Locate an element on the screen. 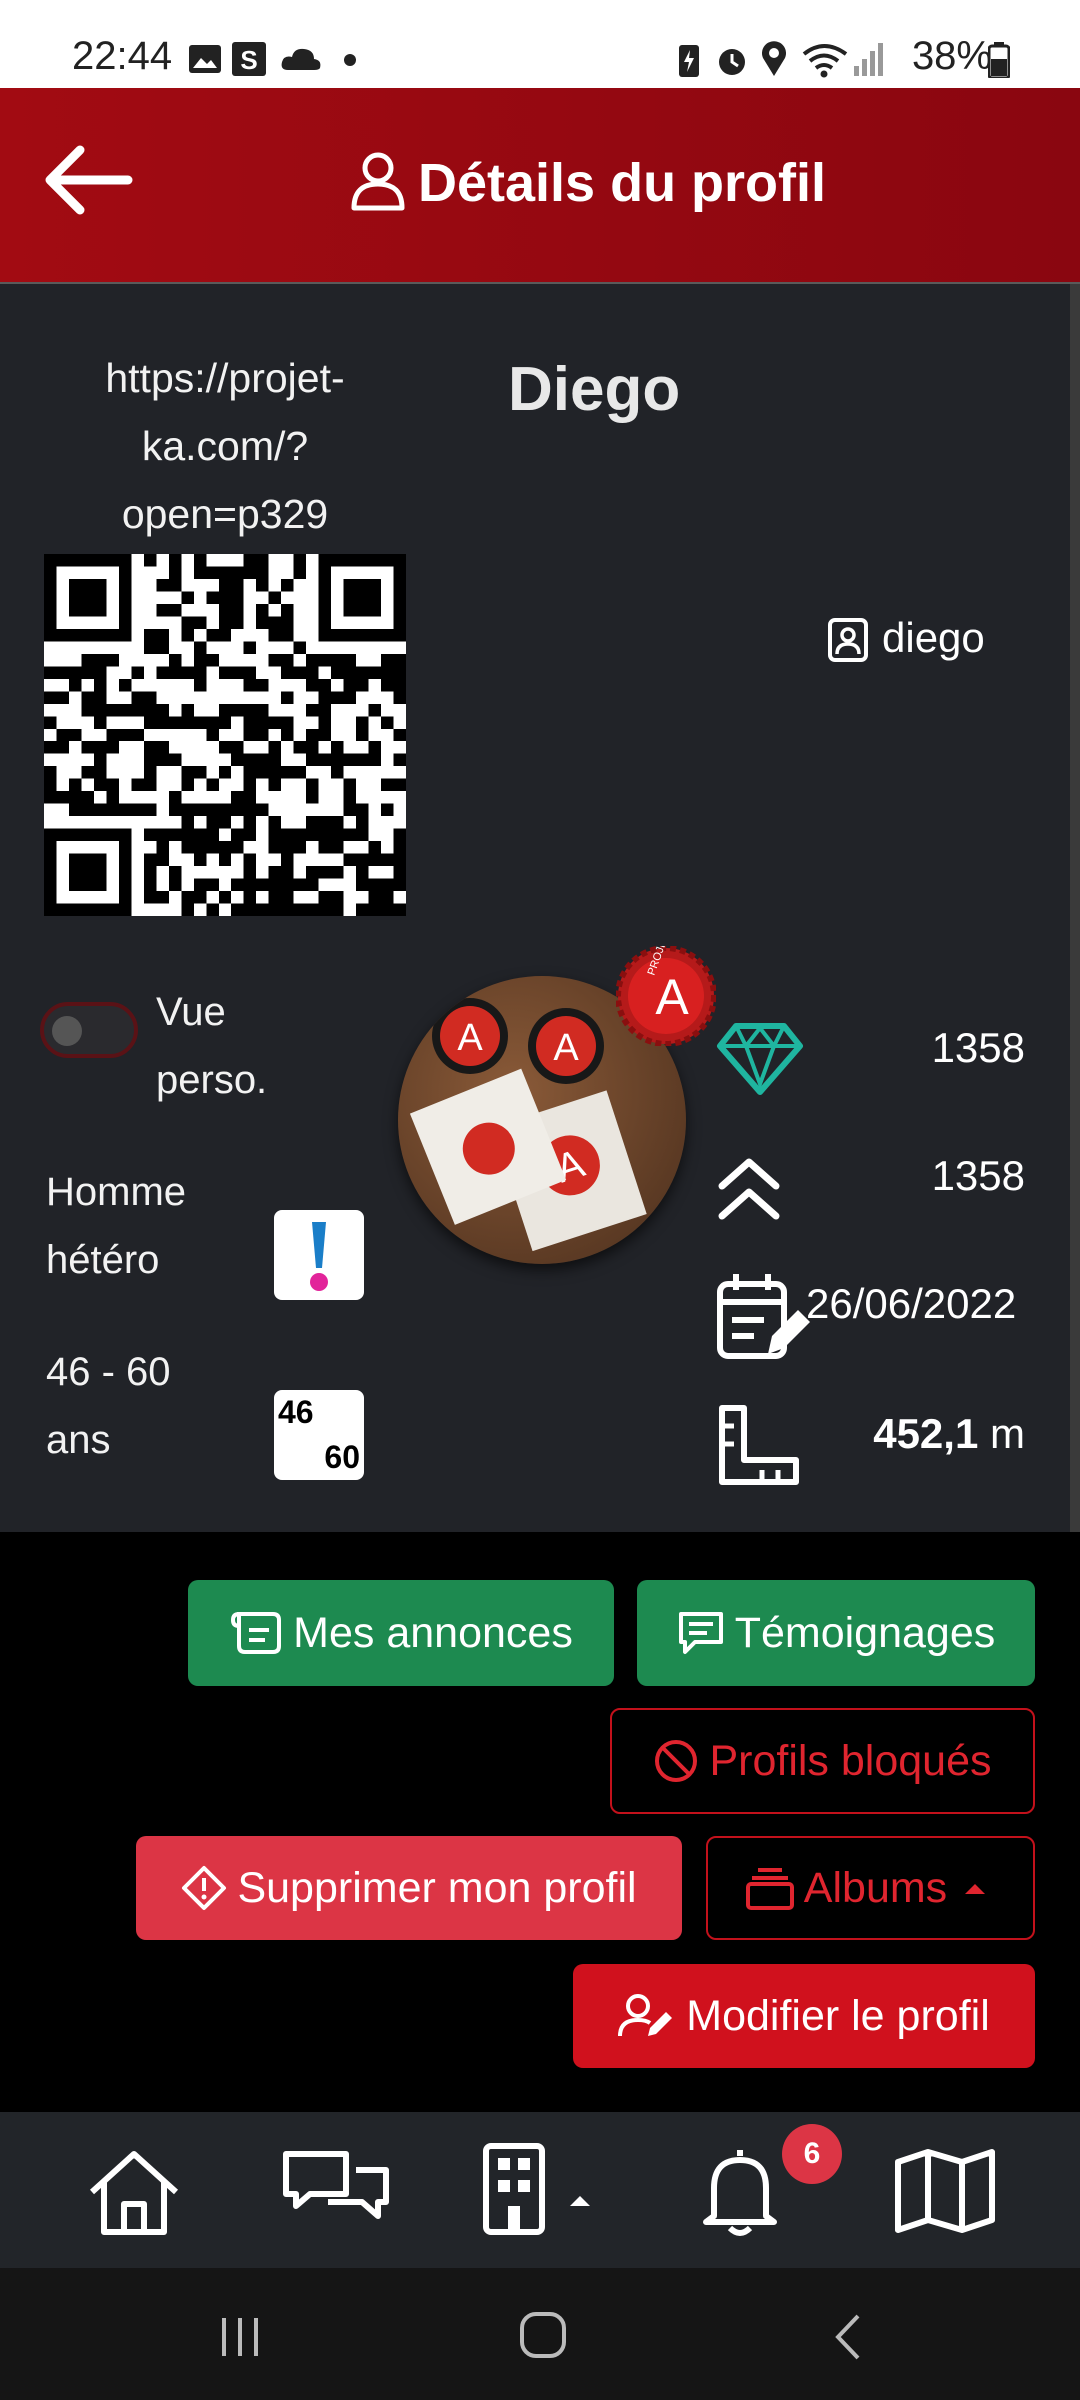 This screenshot has width=1080, height=2400. building-dropdown-icon is located at coordinates (542, 2190).